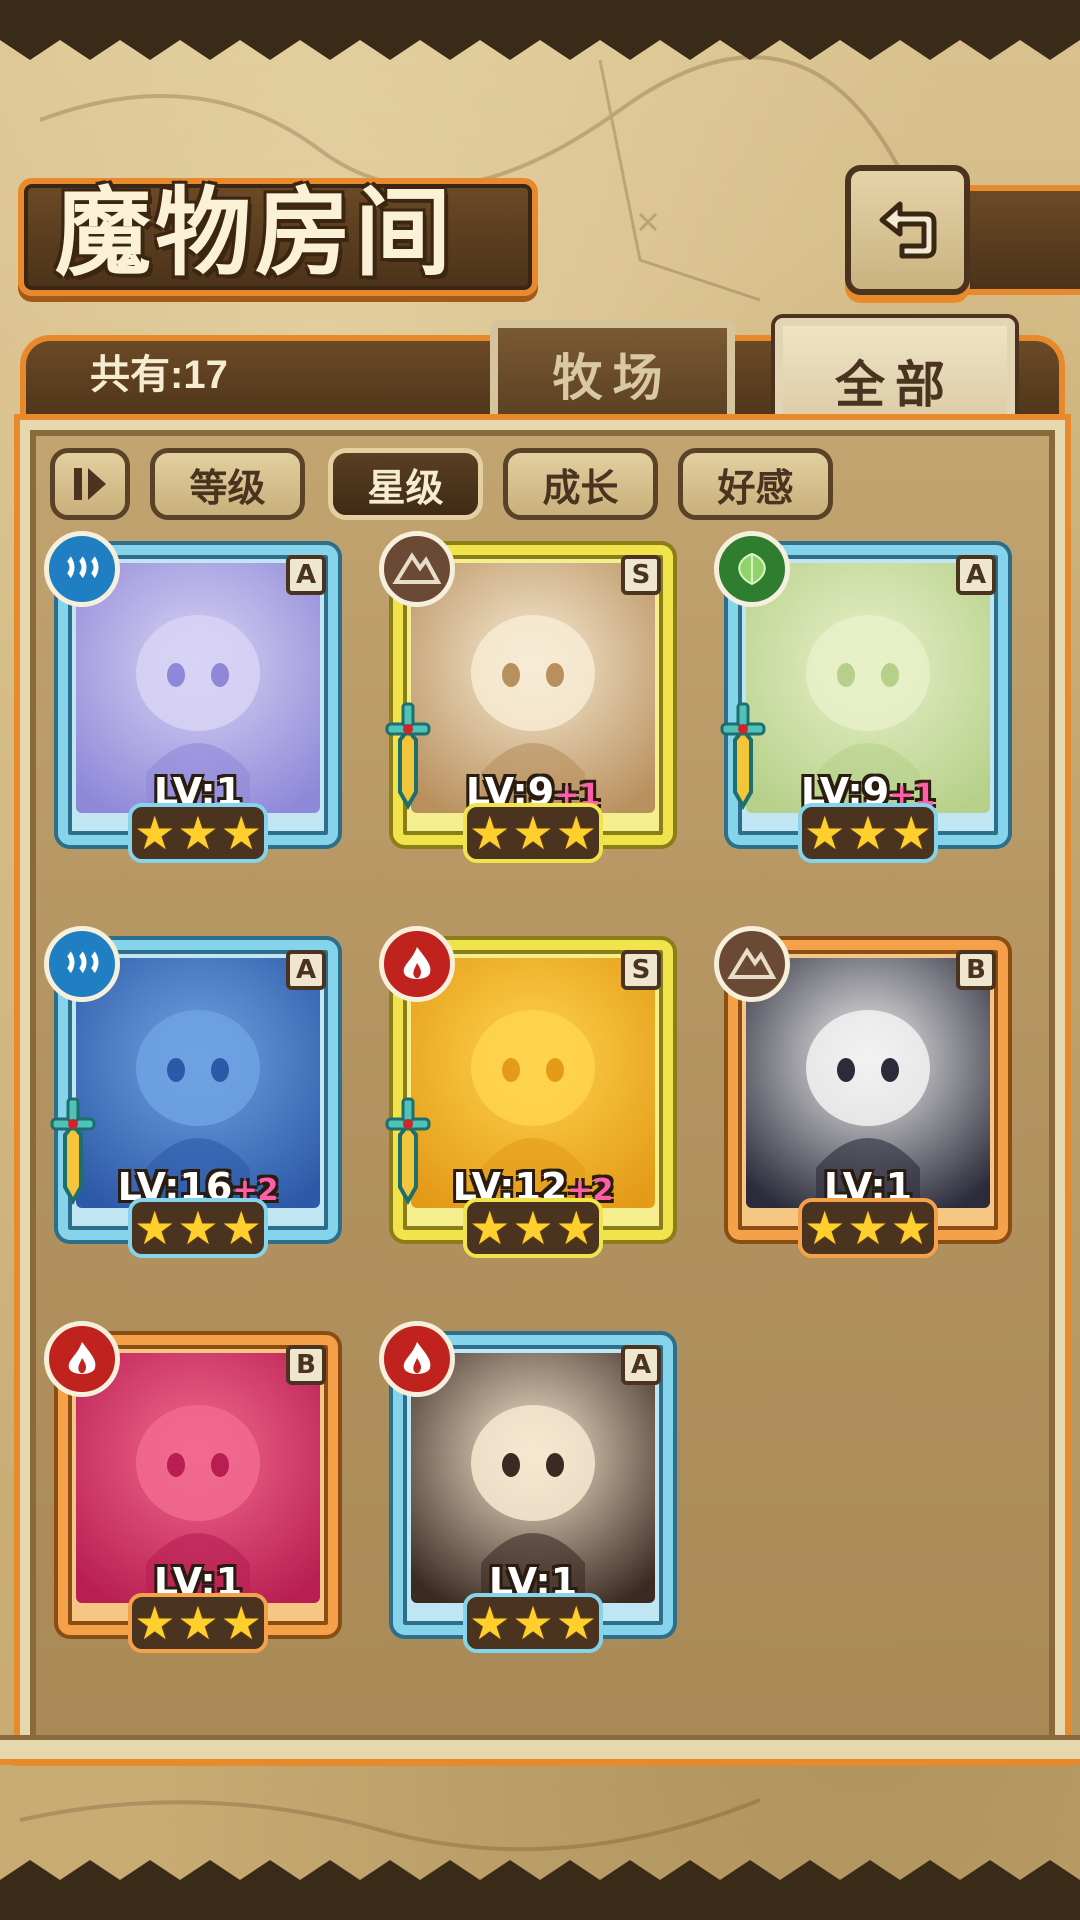  What do you see at coordinates (540, 1750) in the screenshot?
I see `panel-bottom-bar` at bounding box center [540, 1750].